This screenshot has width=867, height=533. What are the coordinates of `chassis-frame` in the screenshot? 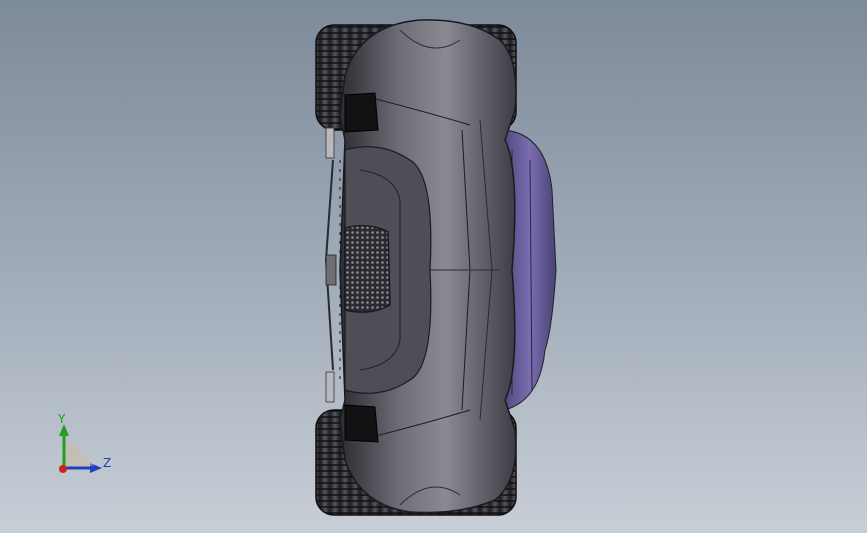 It's located at (332, 265).